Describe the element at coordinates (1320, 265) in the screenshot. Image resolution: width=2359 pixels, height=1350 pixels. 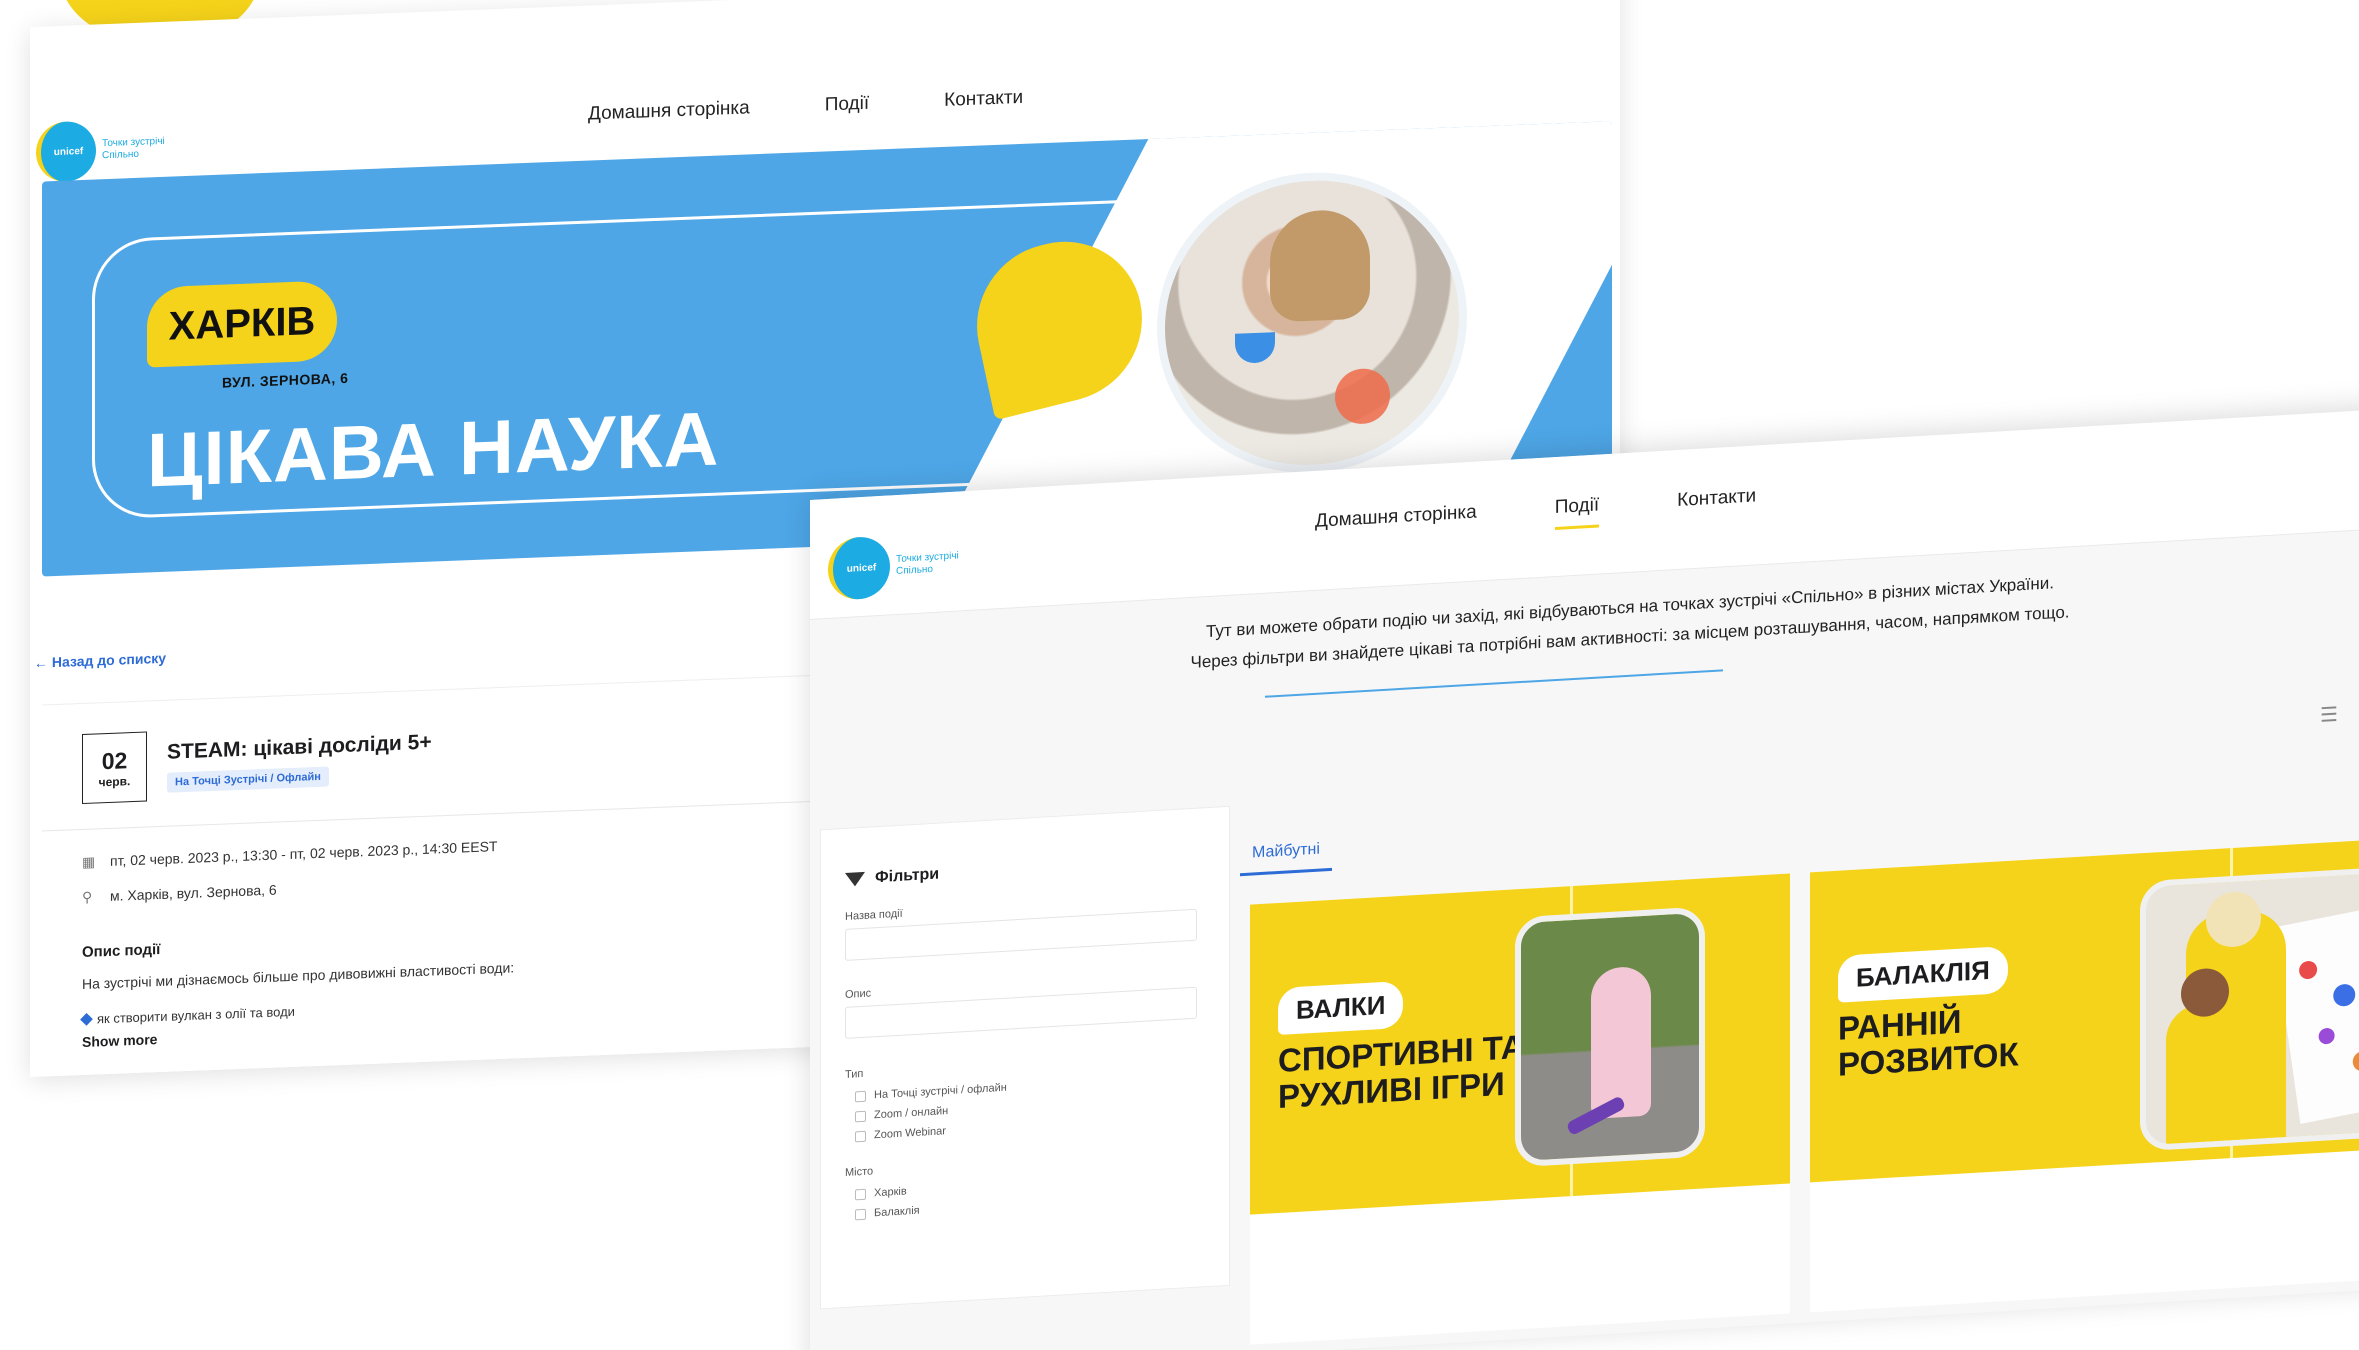
I see `photo-hair` at that location.